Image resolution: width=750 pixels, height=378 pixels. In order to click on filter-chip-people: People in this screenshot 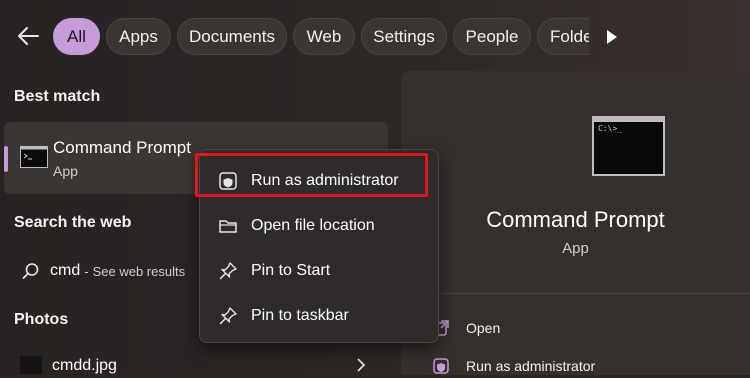, I will do `click(492, 36)`.